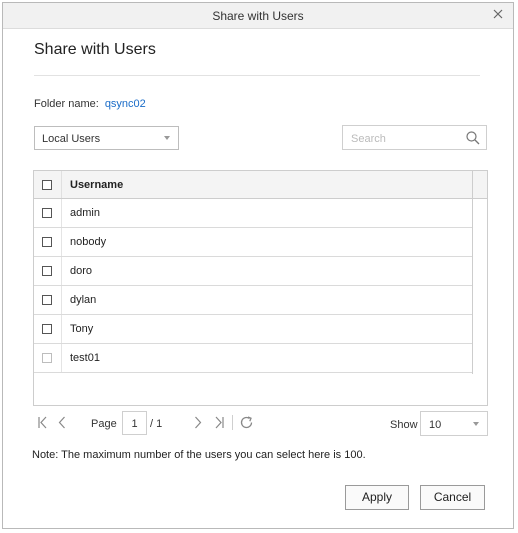 This screenshot has height=533, width=518. What do you see at coordinates (62, 424) in the screenshot?
I see `prev-page-icon` at bounding box center [62, 424].